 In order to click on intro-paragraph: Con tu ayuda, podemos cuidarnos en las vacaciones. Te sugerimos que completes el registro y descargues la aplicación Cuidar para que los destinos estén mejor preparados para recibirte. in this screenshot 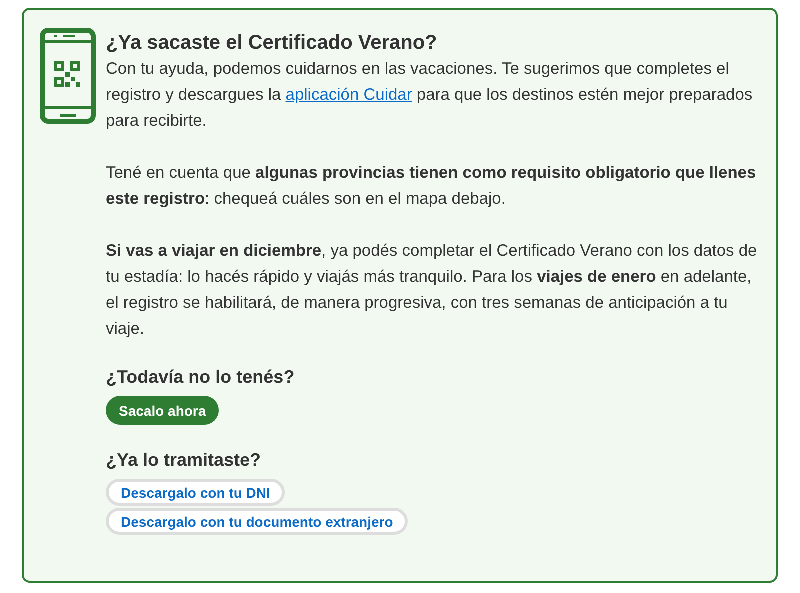, I will do `click(430, 95)`.